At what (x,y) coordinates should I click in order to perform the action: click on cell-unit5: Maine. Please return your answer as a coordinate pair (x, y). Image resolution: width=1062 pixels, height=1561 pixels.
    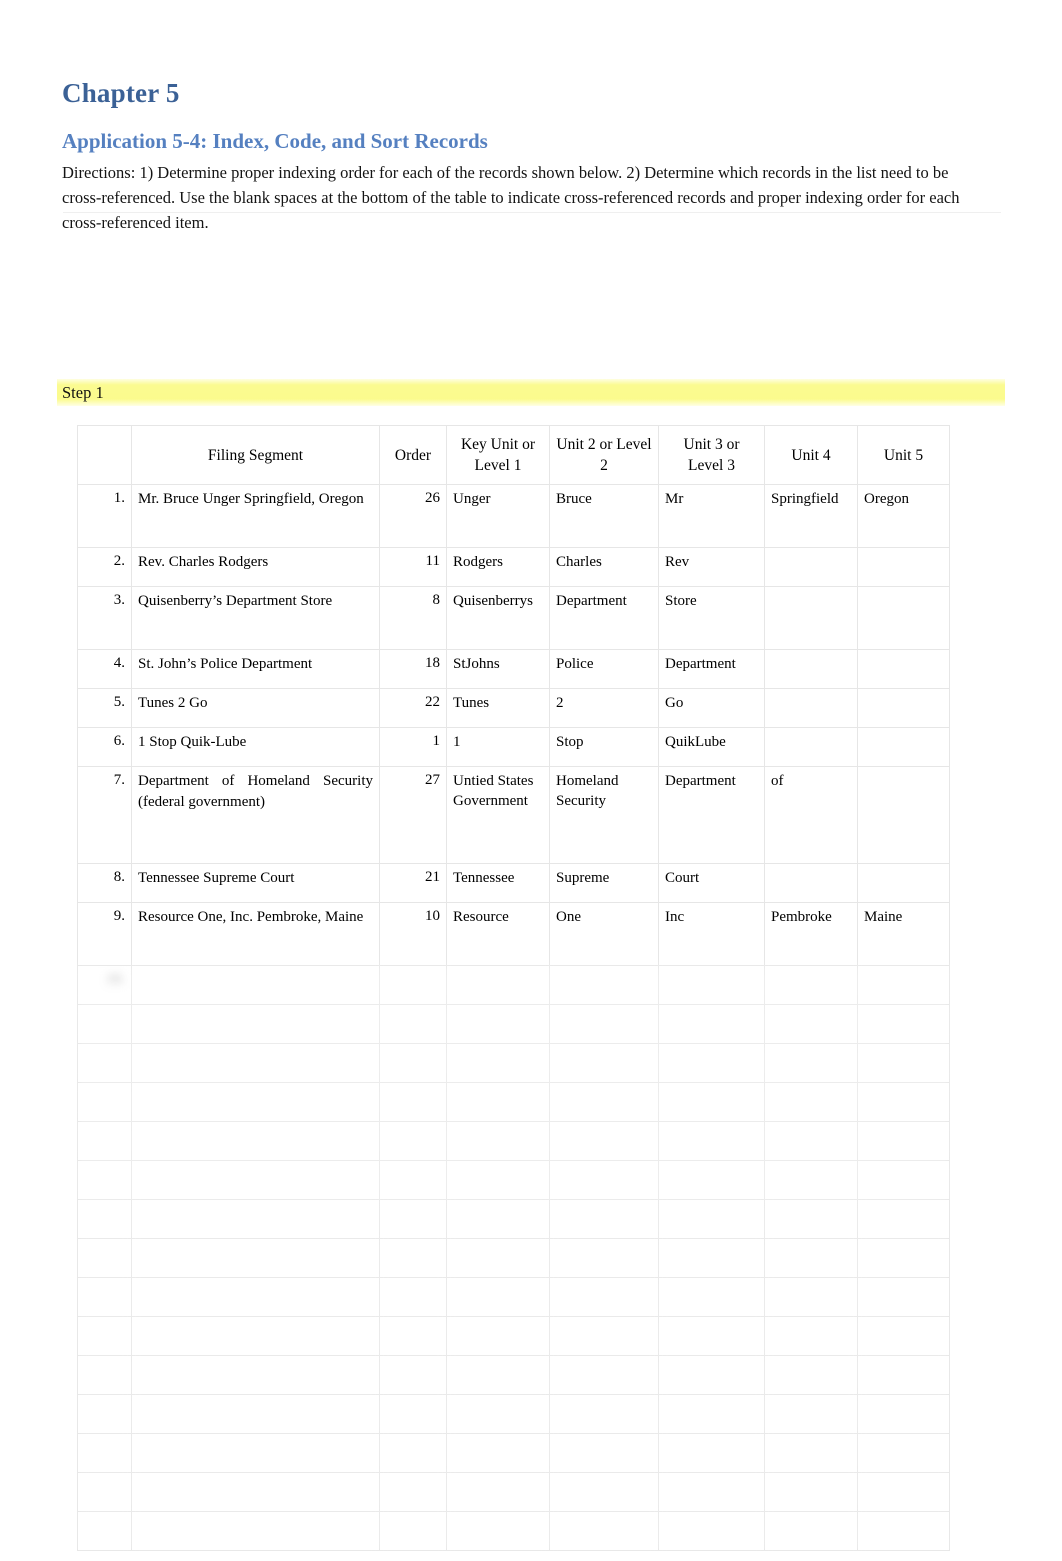
    Looking at the image, I should click on (903, 934).